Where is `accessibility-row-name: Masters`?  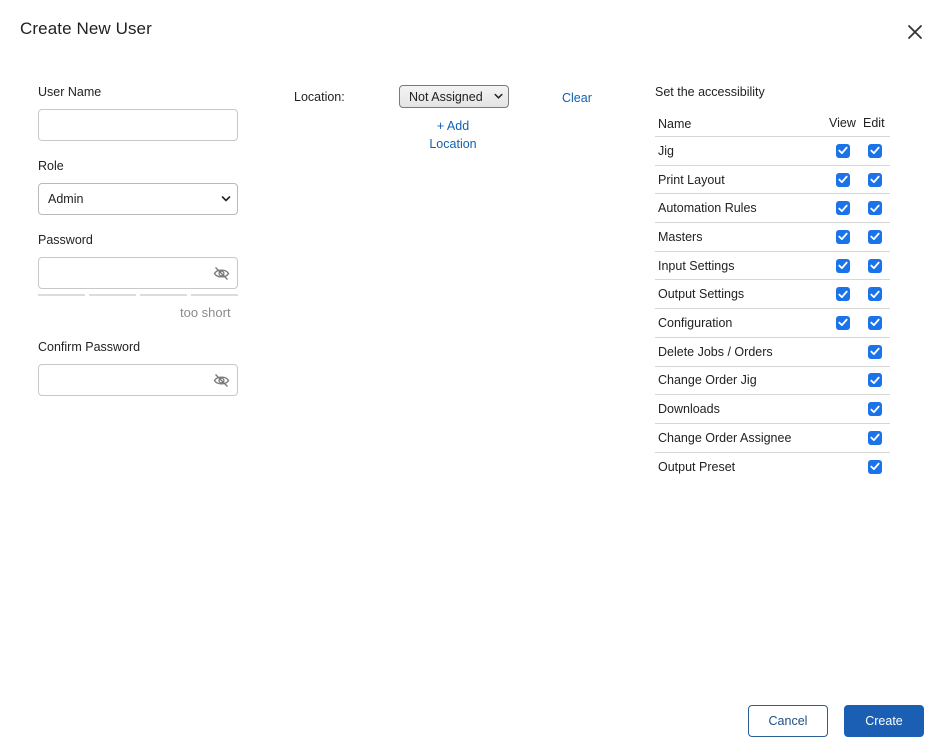 accessibility-row-name: Masters is located at coordinates (680, 236).